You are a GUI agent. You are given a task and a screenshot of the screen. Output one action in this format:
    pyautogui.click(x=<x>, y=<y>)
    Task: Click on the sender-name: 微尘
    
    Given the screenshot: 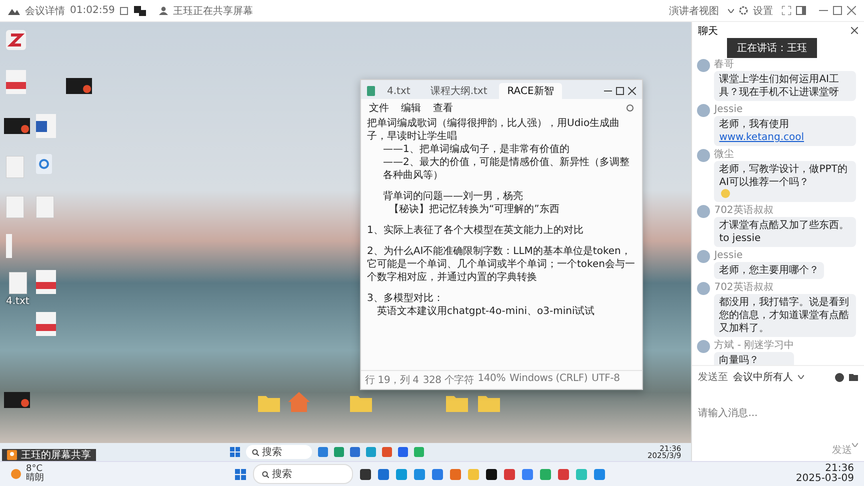 What is the action you would take?
    pyautogui.click(x=725, y=154)
    